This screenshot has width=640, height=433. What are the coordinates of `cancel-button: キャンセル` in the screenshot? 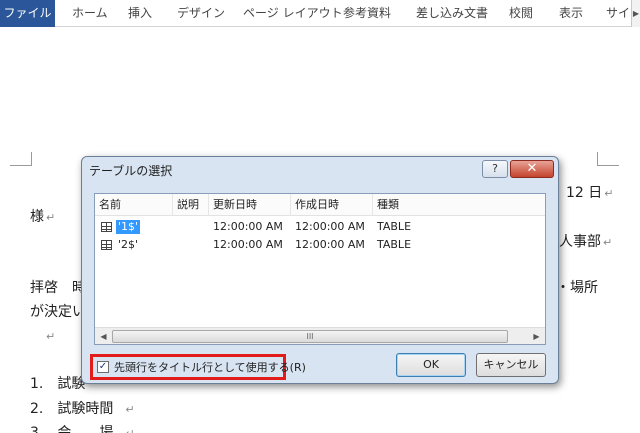 It's located at (511, 365).